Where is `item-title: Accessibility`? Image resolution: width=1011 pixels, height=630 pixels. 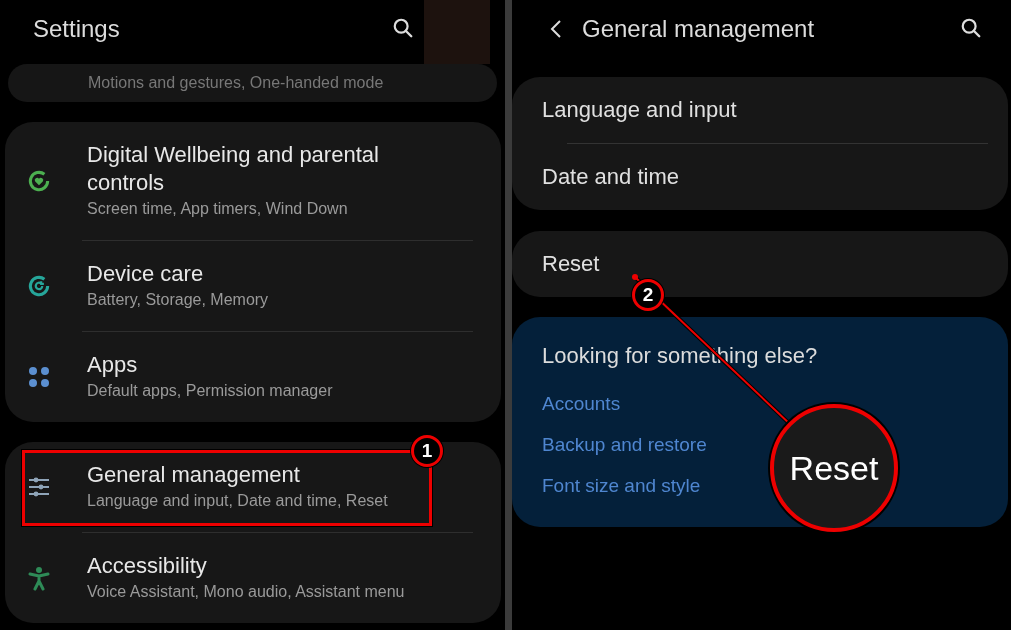 item-title: Accessibility is located at coordinates (147, 566).